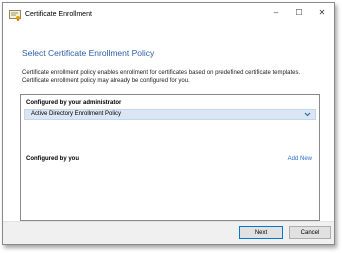 This screenshot has width=342, height=253. Describe the element at coordinates (300, 159) in the screenshot. I see `add-new-link: Add New` at that location.